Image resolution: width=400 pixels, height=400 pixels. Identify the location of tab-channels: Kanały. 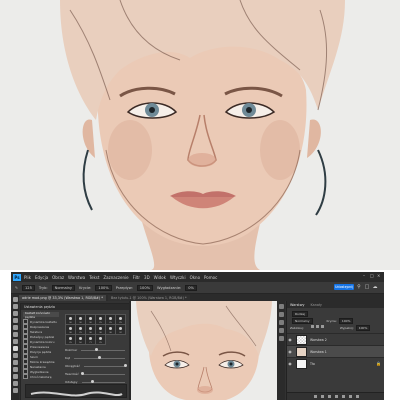
(315, 305).